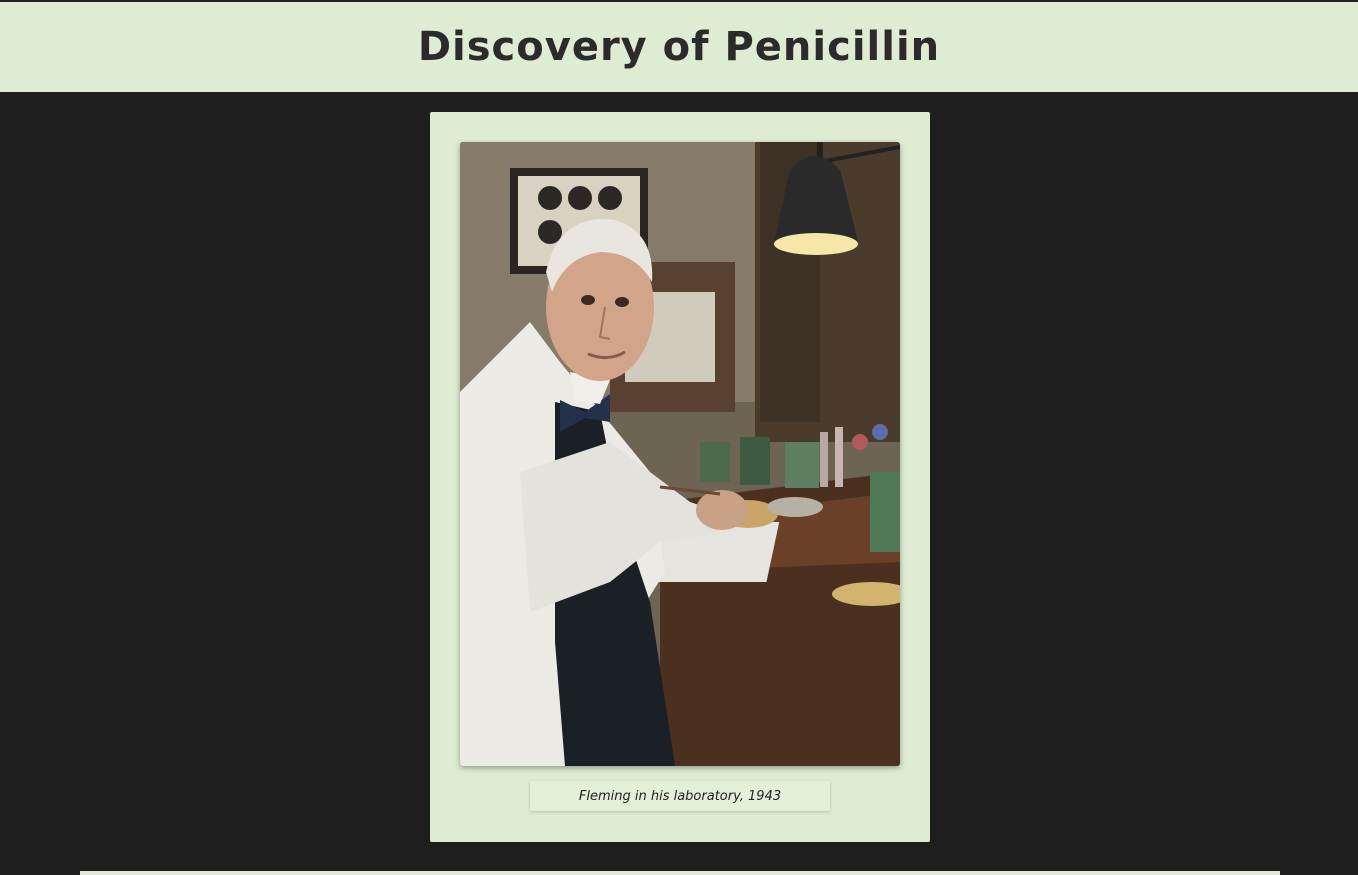 This screenshot has height=875, width=1358. I want to click on next-section-edge, so click(680, 873).